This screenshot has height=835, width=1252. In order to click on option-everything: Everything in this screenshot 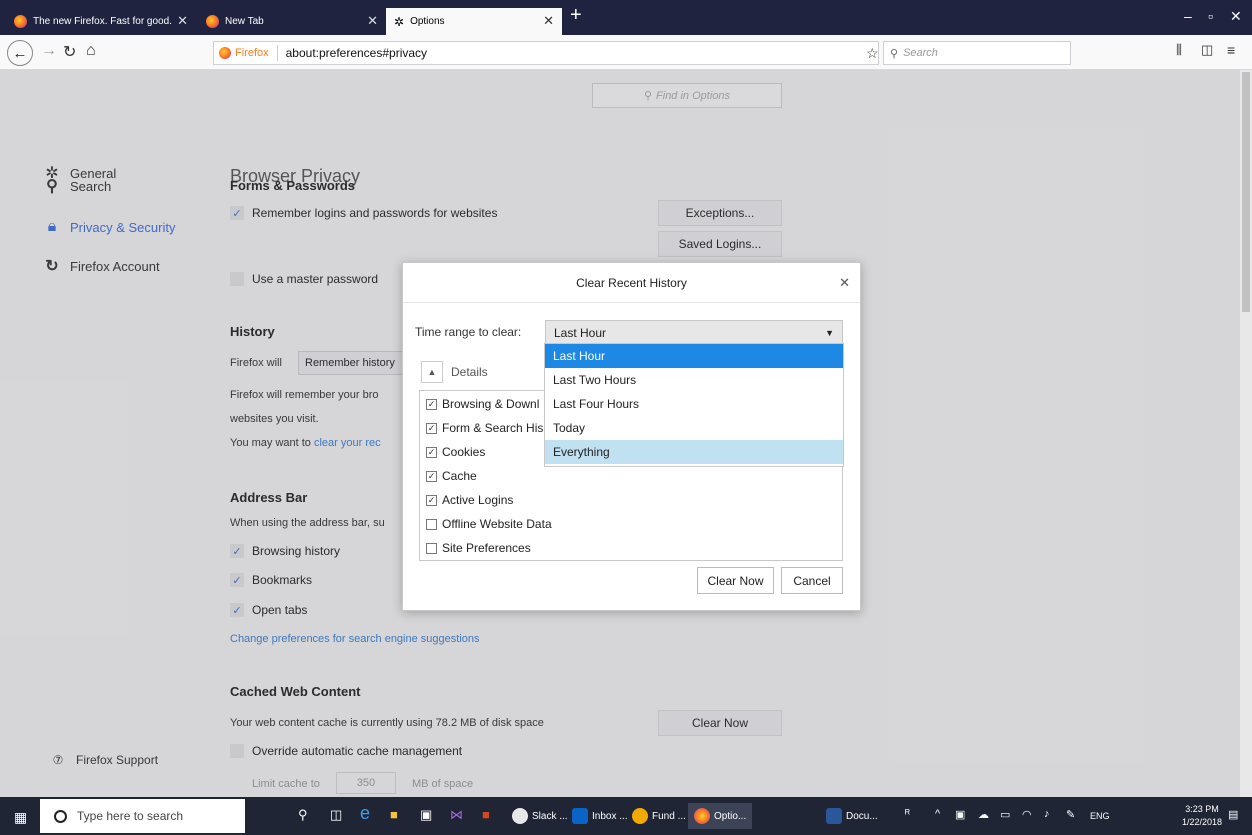, I will do `click(694, 452)`.